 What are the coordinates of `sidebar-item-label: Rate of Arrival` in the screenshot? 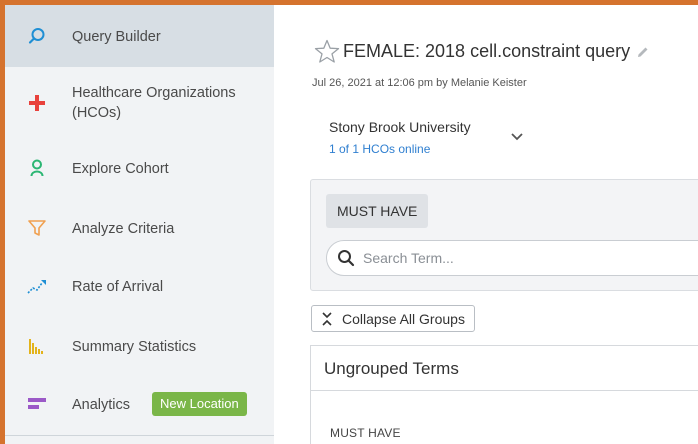 It's located at (118, 287).